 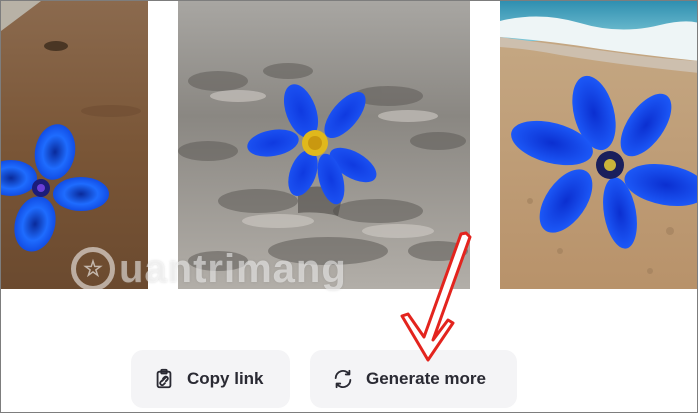 What do you see at coordinates (426, 378) in the screenshot?
I see `generate-more-label: Generate more` at bounding box center [426, 378].